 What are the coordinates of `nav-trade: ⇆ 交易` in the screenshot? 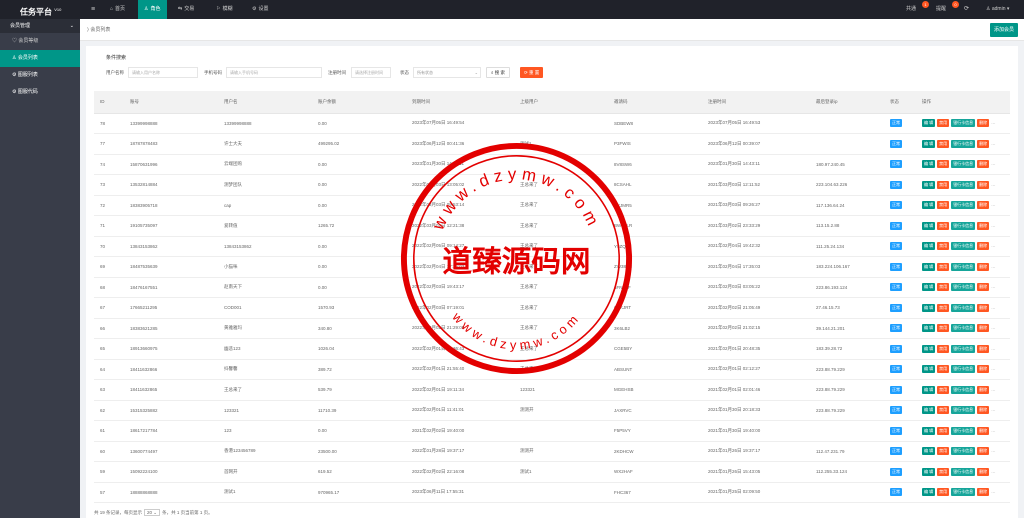 It's located at (186, 9).